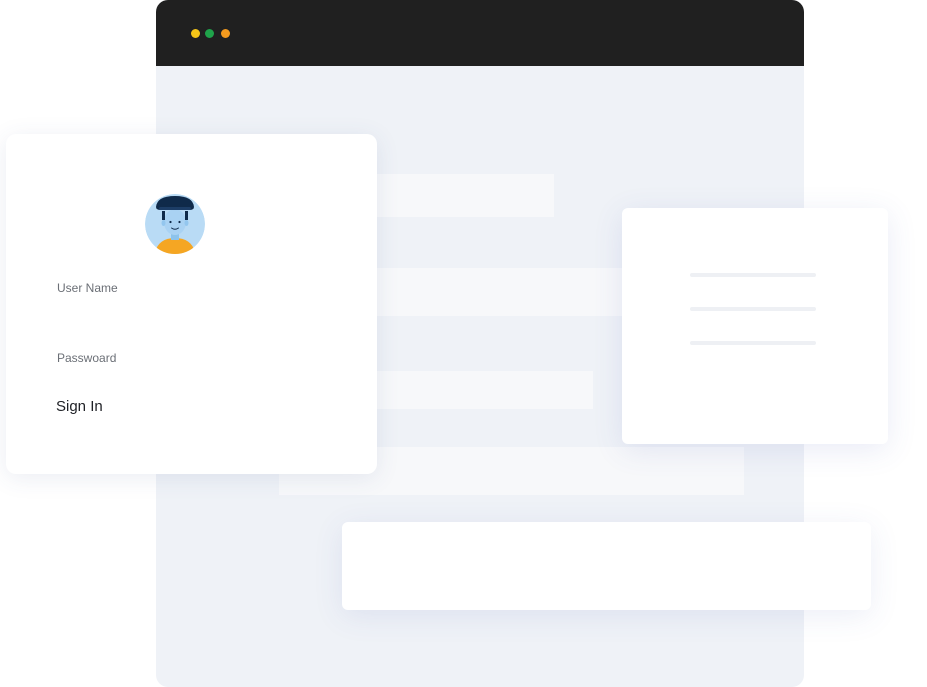 The width and height of the screenshot is (927, 687). What do you see at coordinates (480, 33) in the screenshot?
I see `browser-titlebar` at bounding box center [480, 33].